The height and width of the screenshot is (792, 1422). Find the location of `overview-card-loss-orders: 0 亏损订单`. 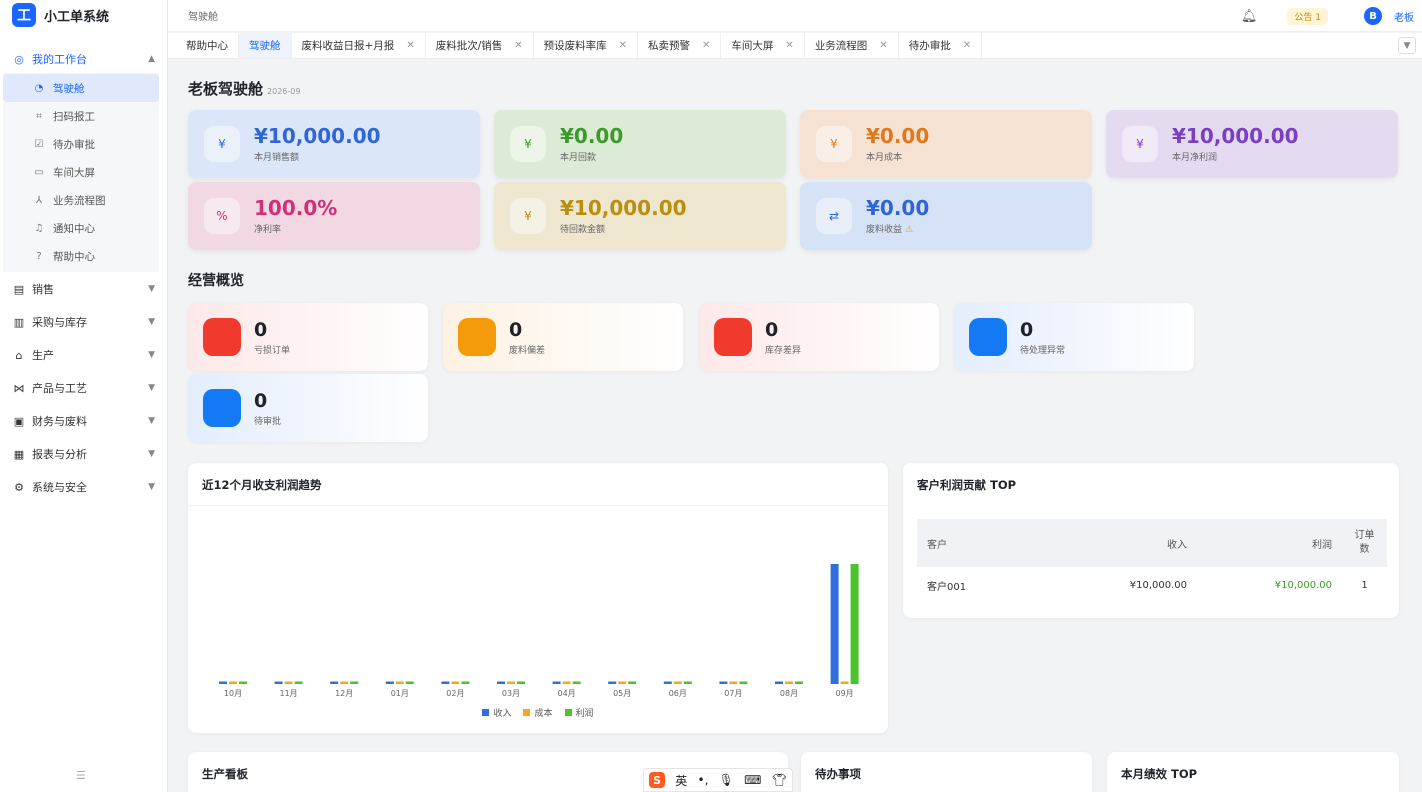

overview-card-loss-orders: 0 亏损订单 is located at coordinates (308, 337).